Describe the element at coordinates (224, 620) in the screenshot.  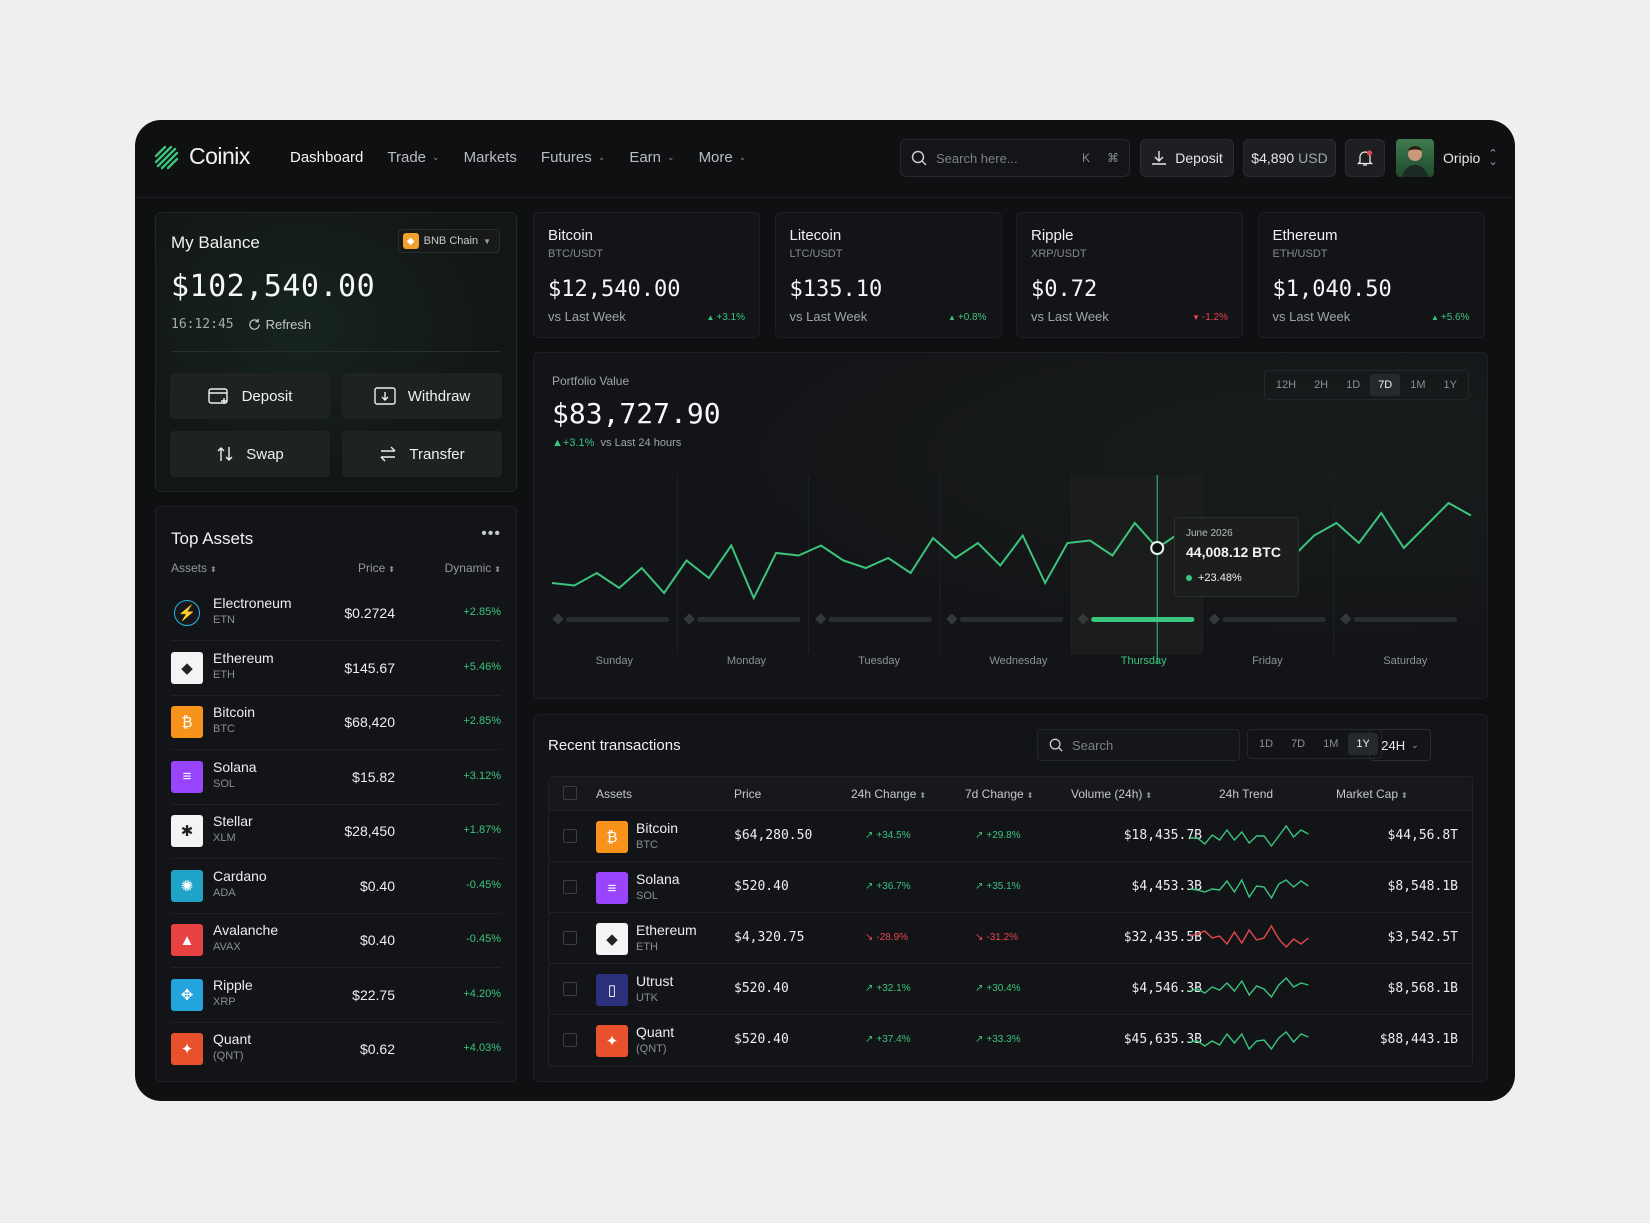
I see `asset-symbol: ETN` at that location.